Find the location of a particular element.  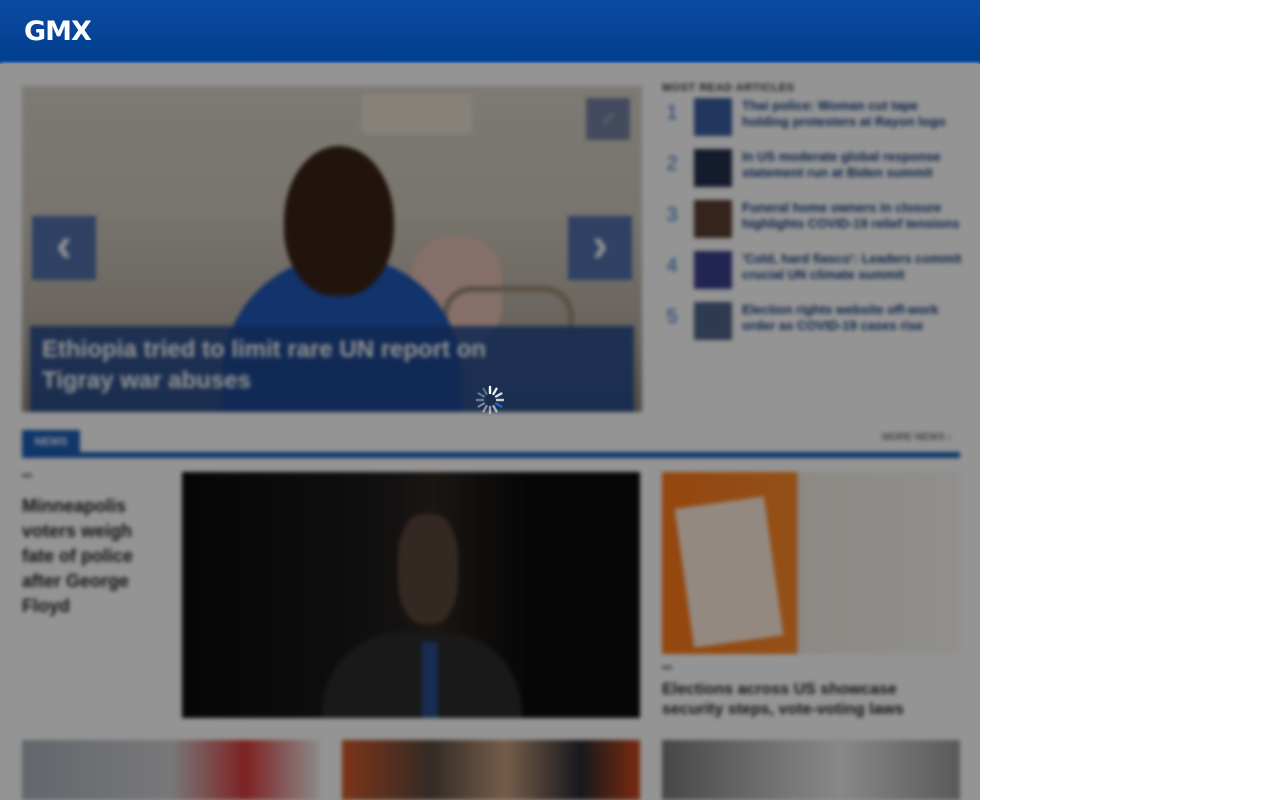

loading-spinner-icon is located at coordinates (490, 400).